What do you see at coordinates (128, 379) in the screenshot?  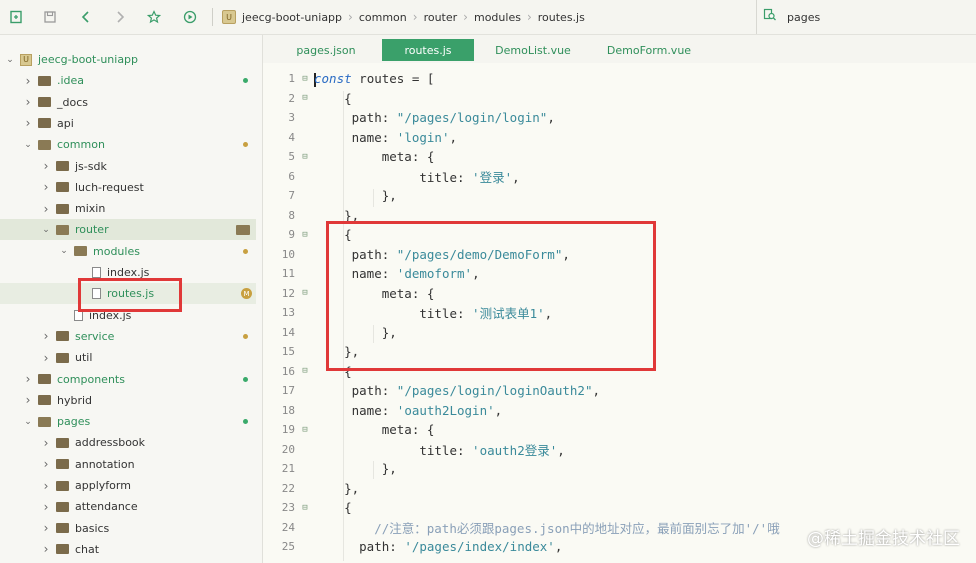 I see `tree-item: › components` at bounding box center [128, 379].